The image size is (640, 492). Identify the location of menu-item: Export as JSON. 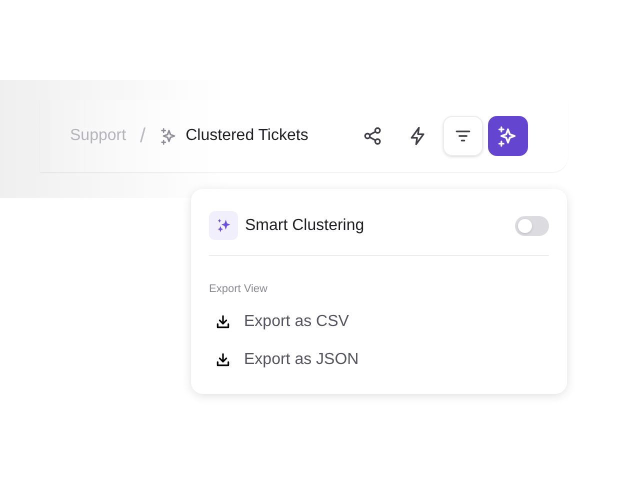
(379, 360).